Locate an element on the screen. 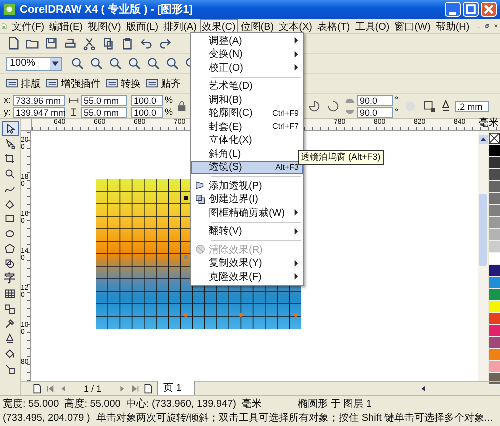 Image resolution: width=500 pixels, height=426 pixels. menu-item-label: 变换(N) is located at coordinates (226, 55).